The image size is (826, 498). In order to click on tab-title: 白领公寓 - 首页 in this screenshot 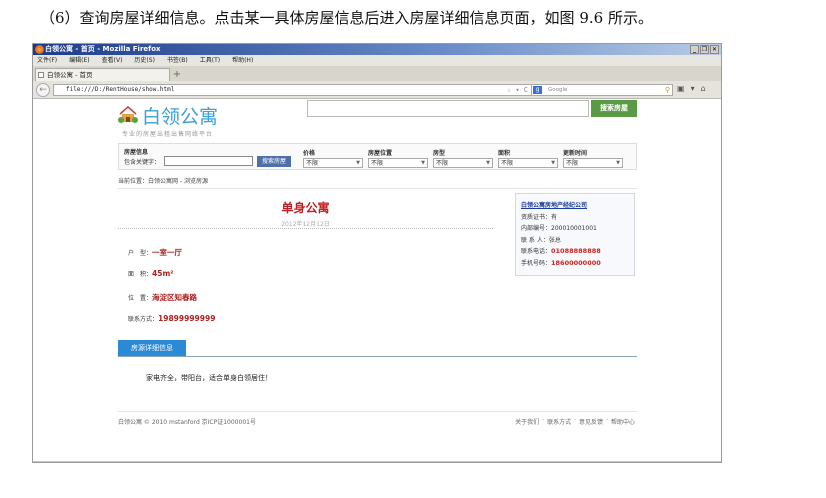, I will do `click(70, 75)`.